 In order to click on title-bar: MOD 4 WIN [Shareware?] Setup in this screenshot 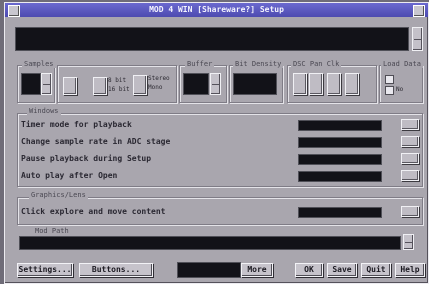, I will do `click(216, 10)`.